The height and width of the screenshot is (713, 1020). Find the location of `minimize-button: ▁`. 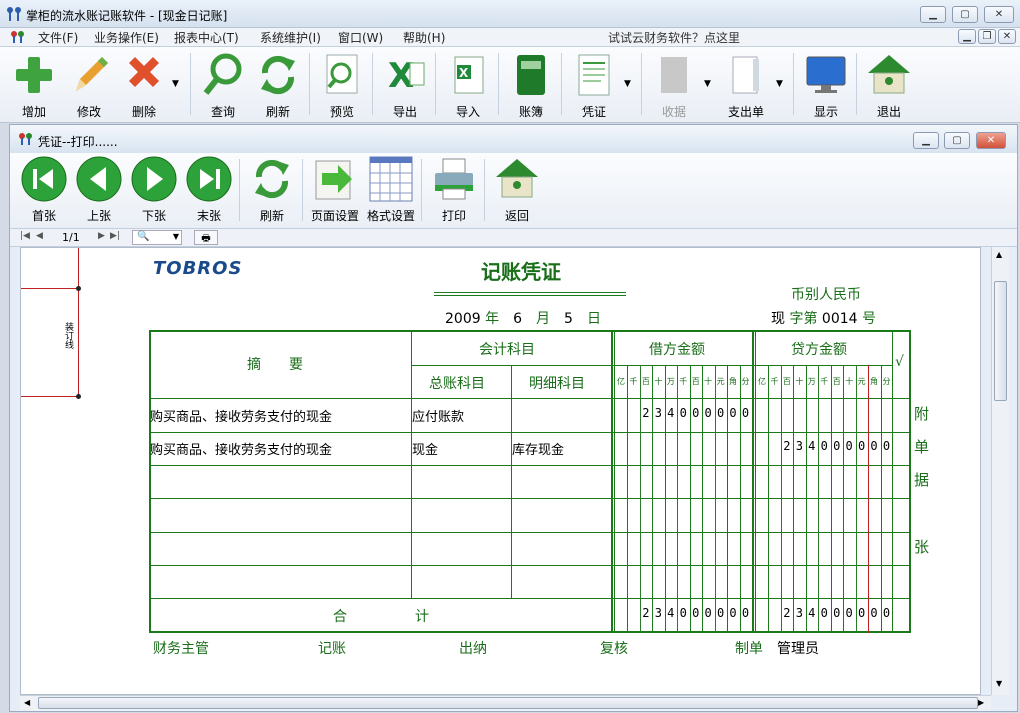

minimize-button: ▁ is located at coordinates (933, 14).